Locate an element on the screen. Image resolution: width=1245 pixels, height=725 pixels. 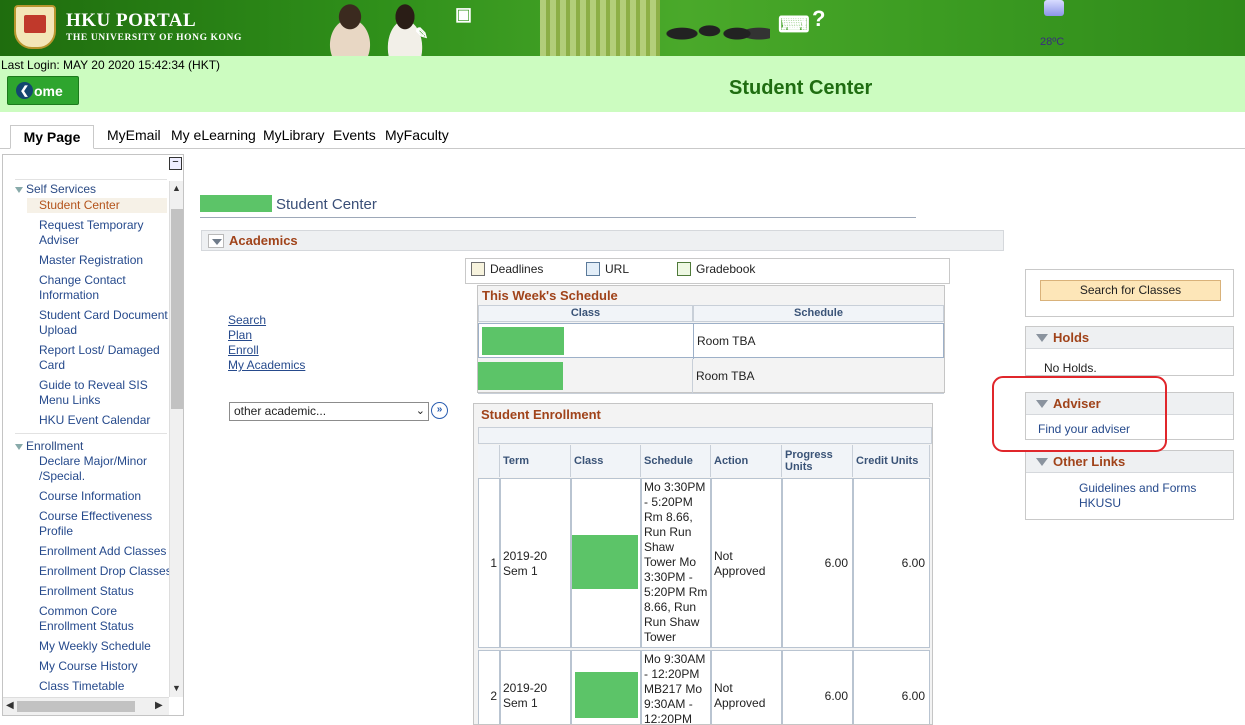
collapse-academics-button is located at coordinates (216, 241).